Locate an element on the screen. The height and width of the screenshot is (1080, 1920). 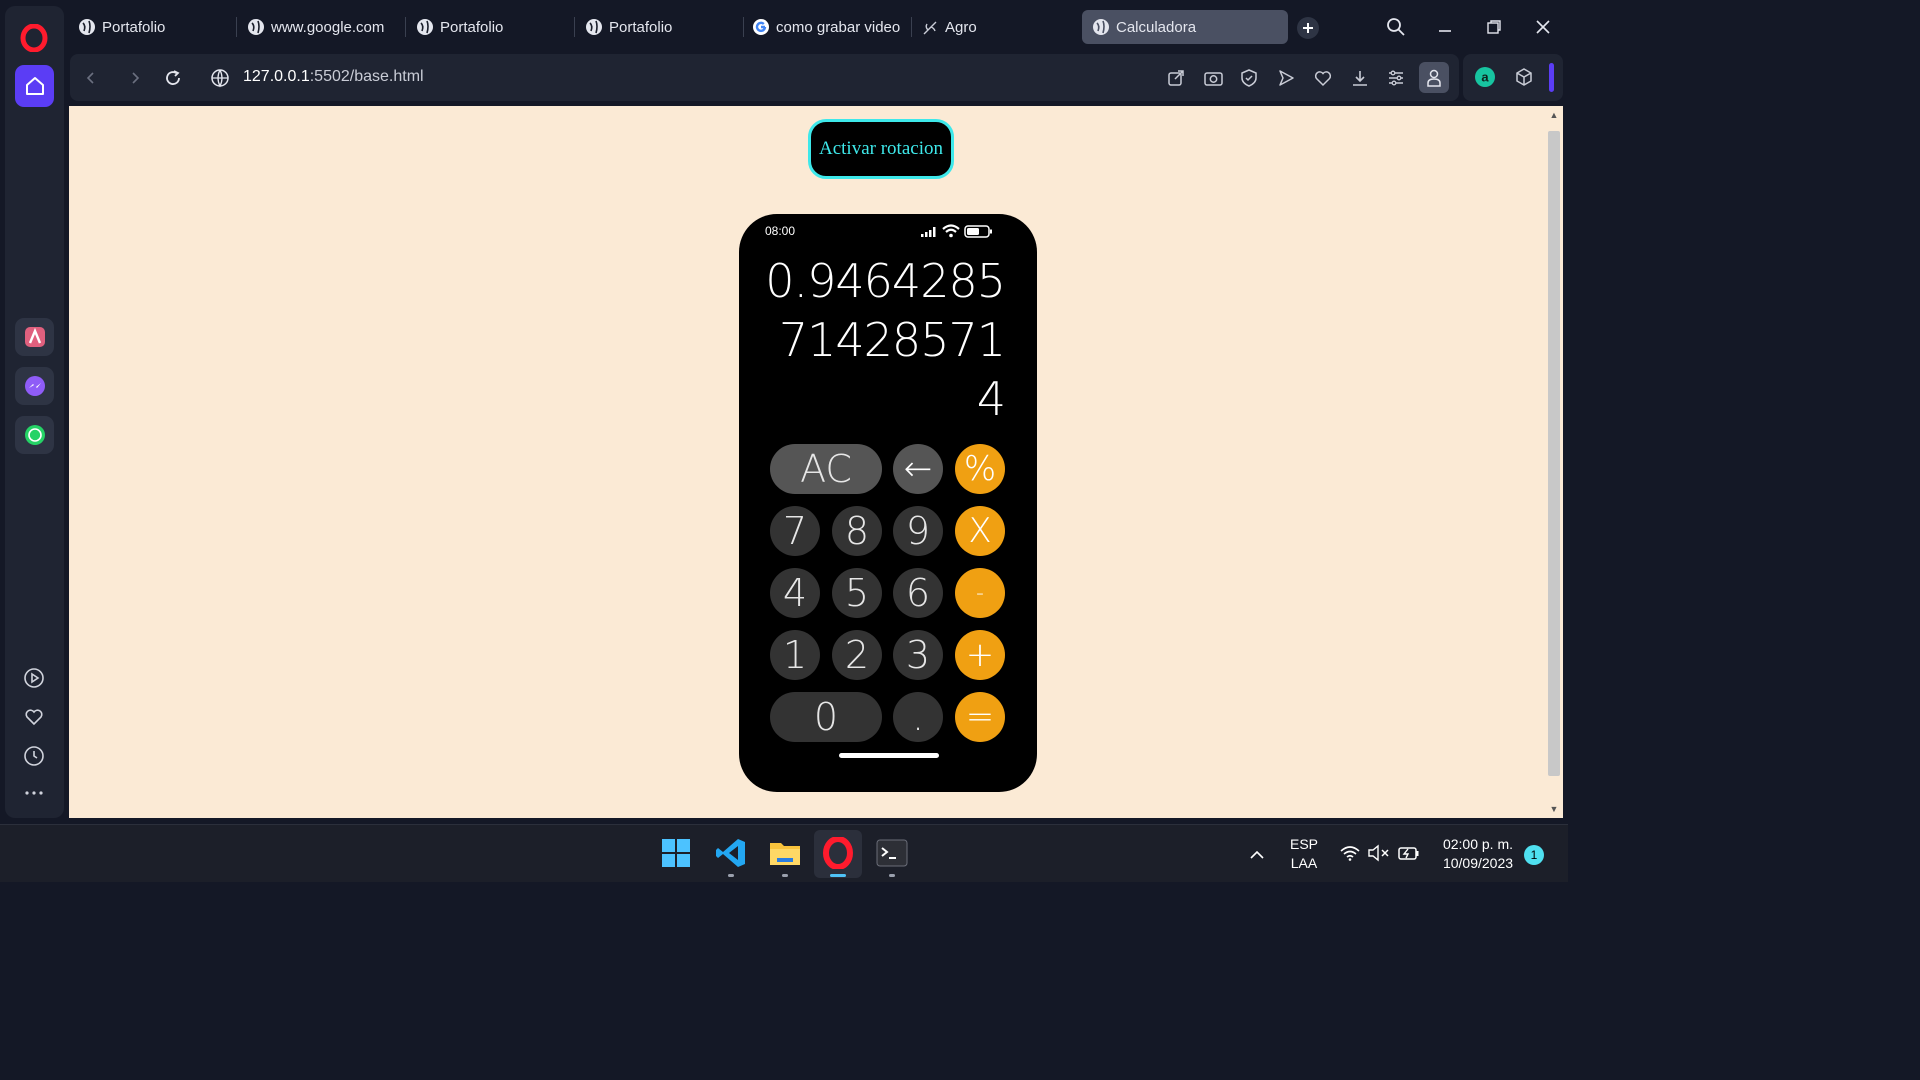
page-scrollbar: ▲ ▼ is located at coordinates (1554, 462).